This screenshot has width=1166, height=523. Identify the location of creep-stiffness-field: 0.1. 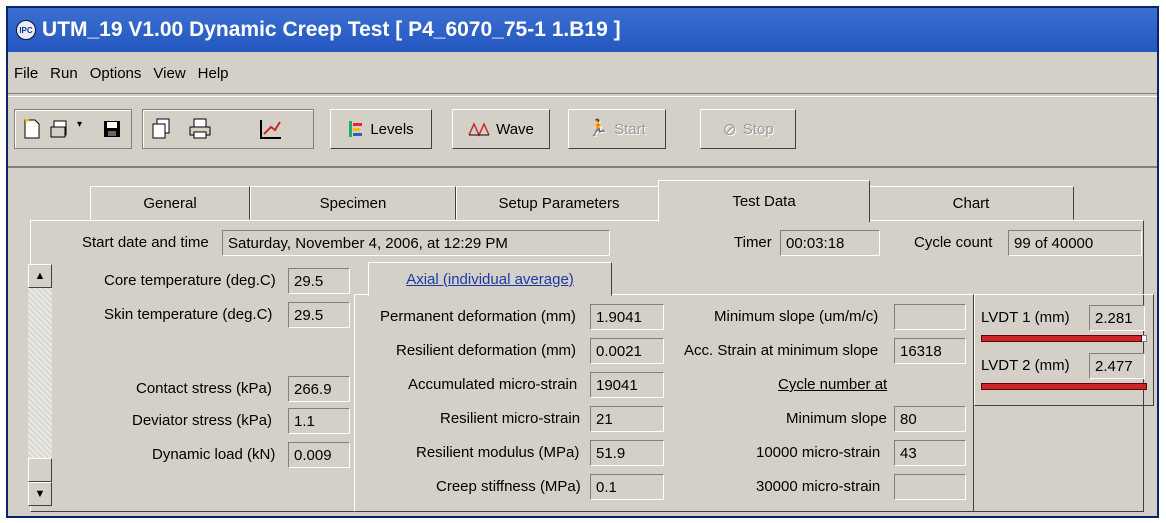
(627, 487).